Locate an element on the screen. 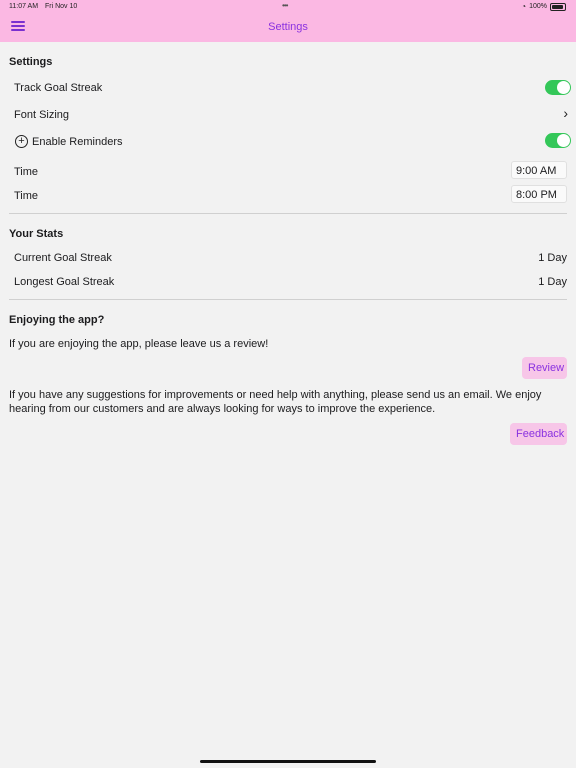 This screenshot has width=576, height=768. status-indicators: ◔ 100% is located at coordinates (543, 6).